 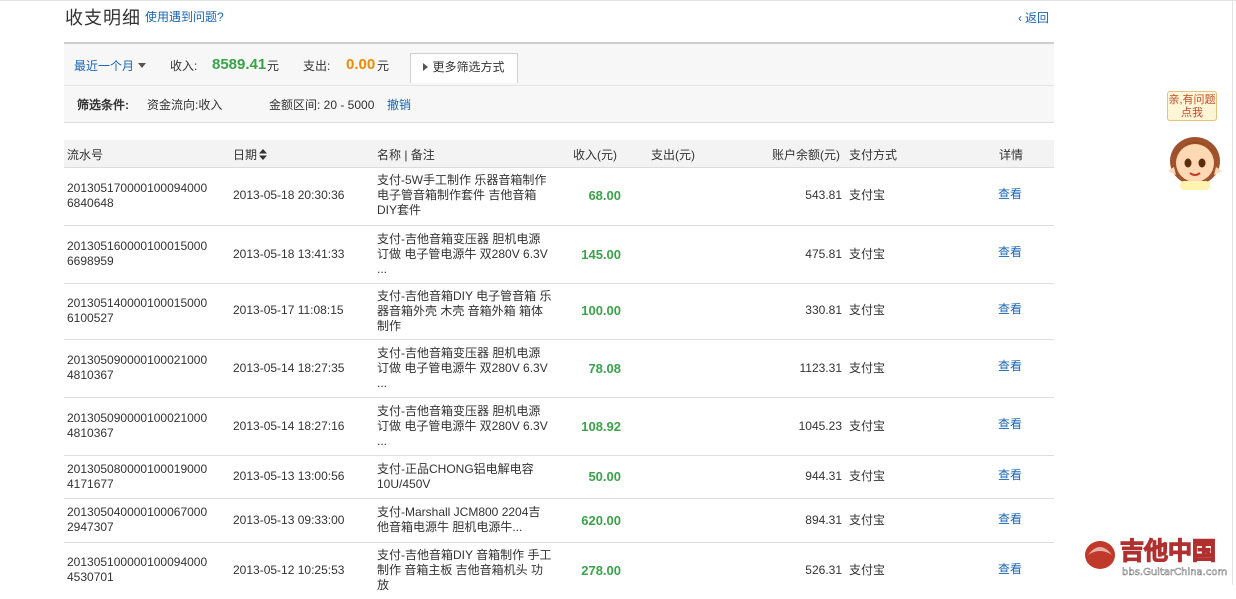 I want to click on back-link: ‹ 返回, so click(x=1033, y=17).